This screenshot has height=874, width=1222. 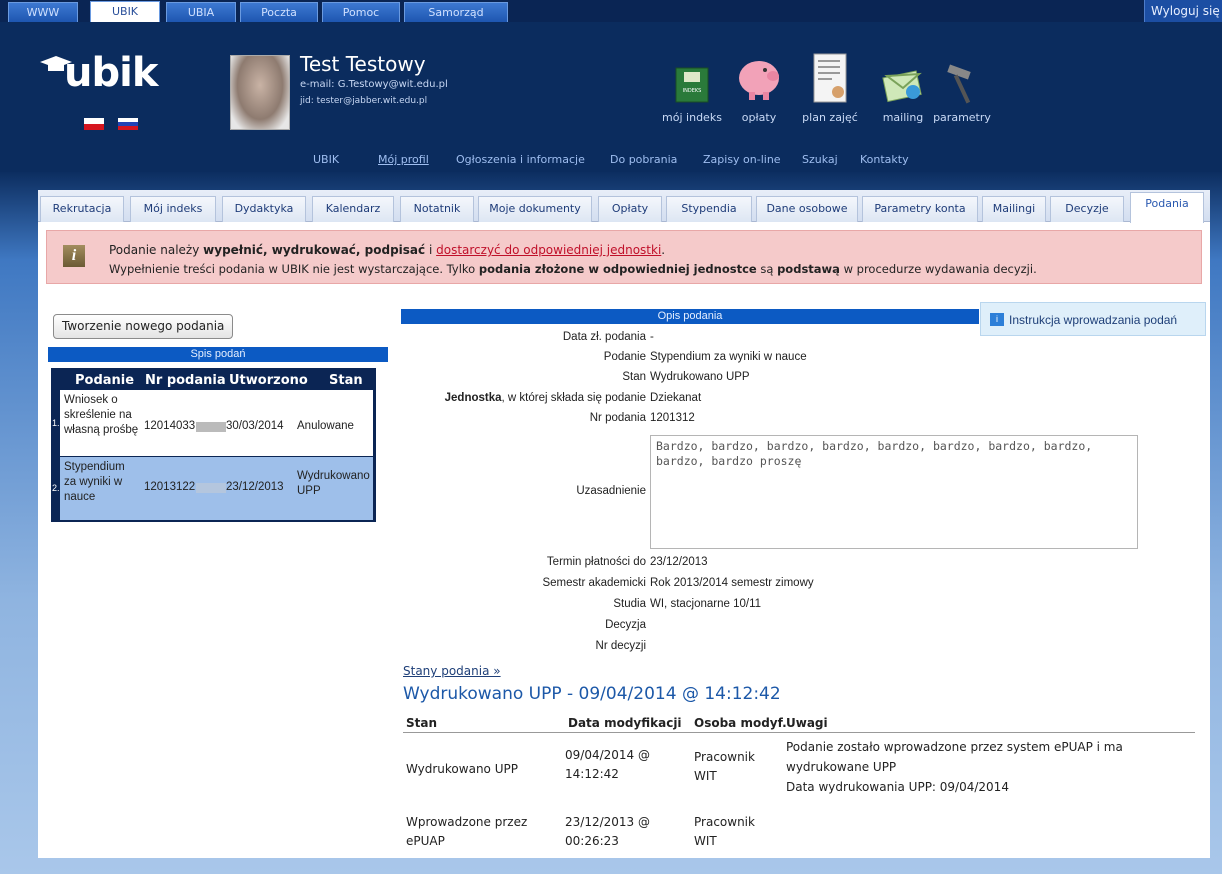 I want to click on detail-value: 23/12/2013, so click(x=679, y=562).